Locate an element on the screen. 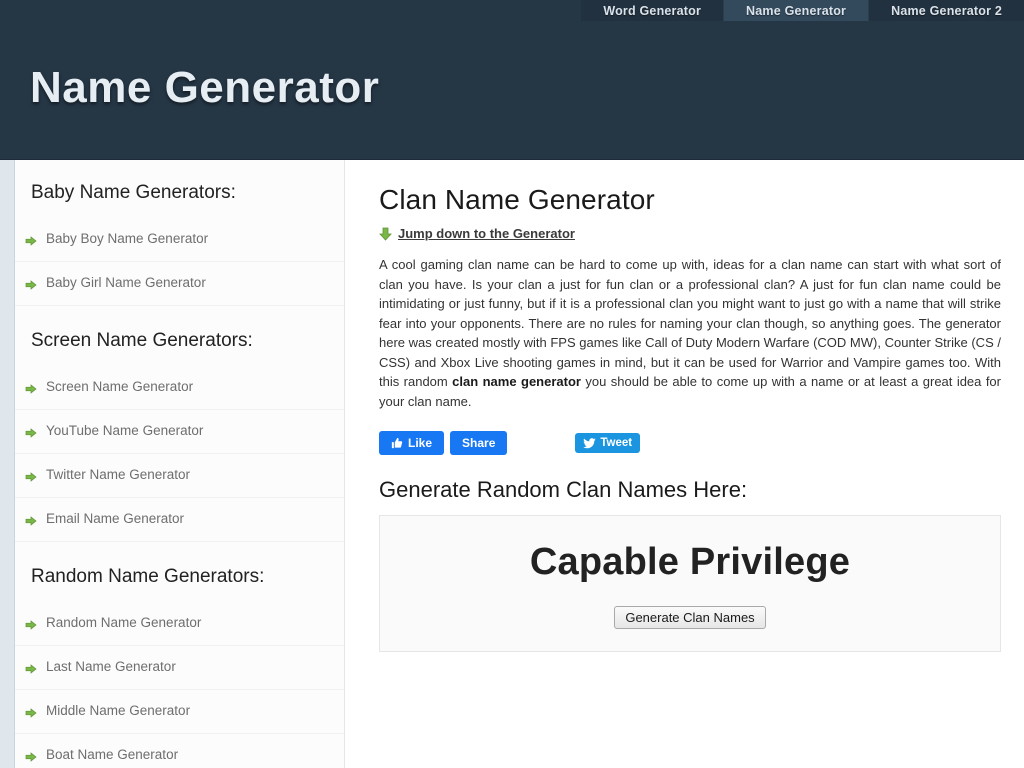 The width and height of the screenshot is (1024, 768). sidebar-item-label: Screen Name Generator is located at coordinates (120, 387).